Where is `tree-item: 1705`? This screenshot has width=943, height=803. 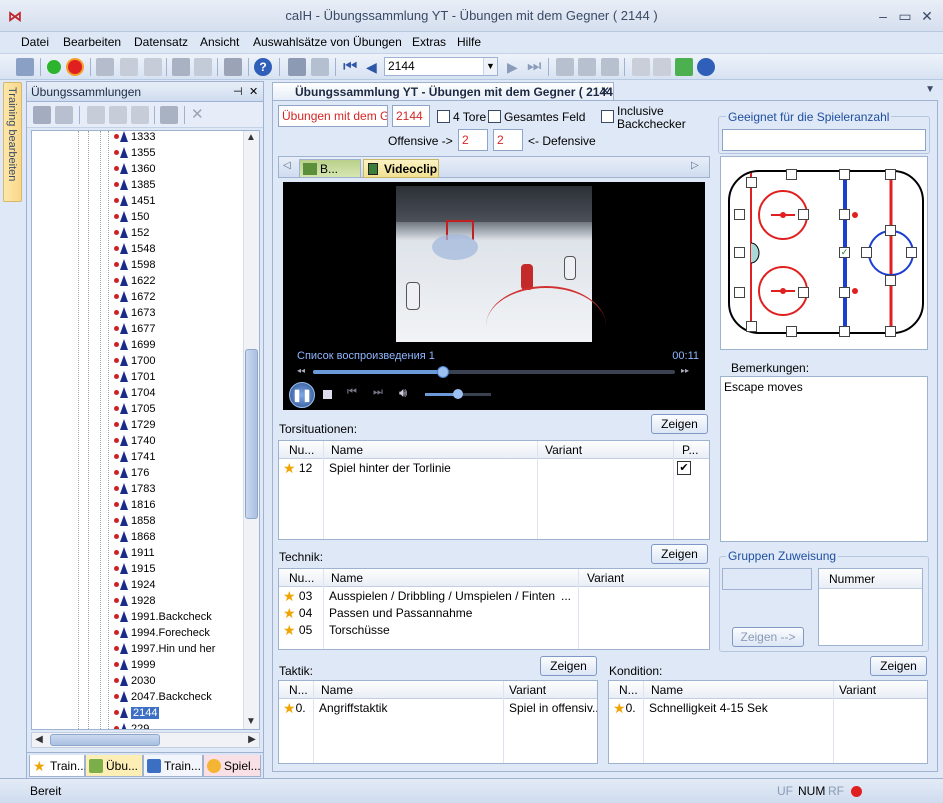 tree-item: 1705 is located at coordinates (133, 409).